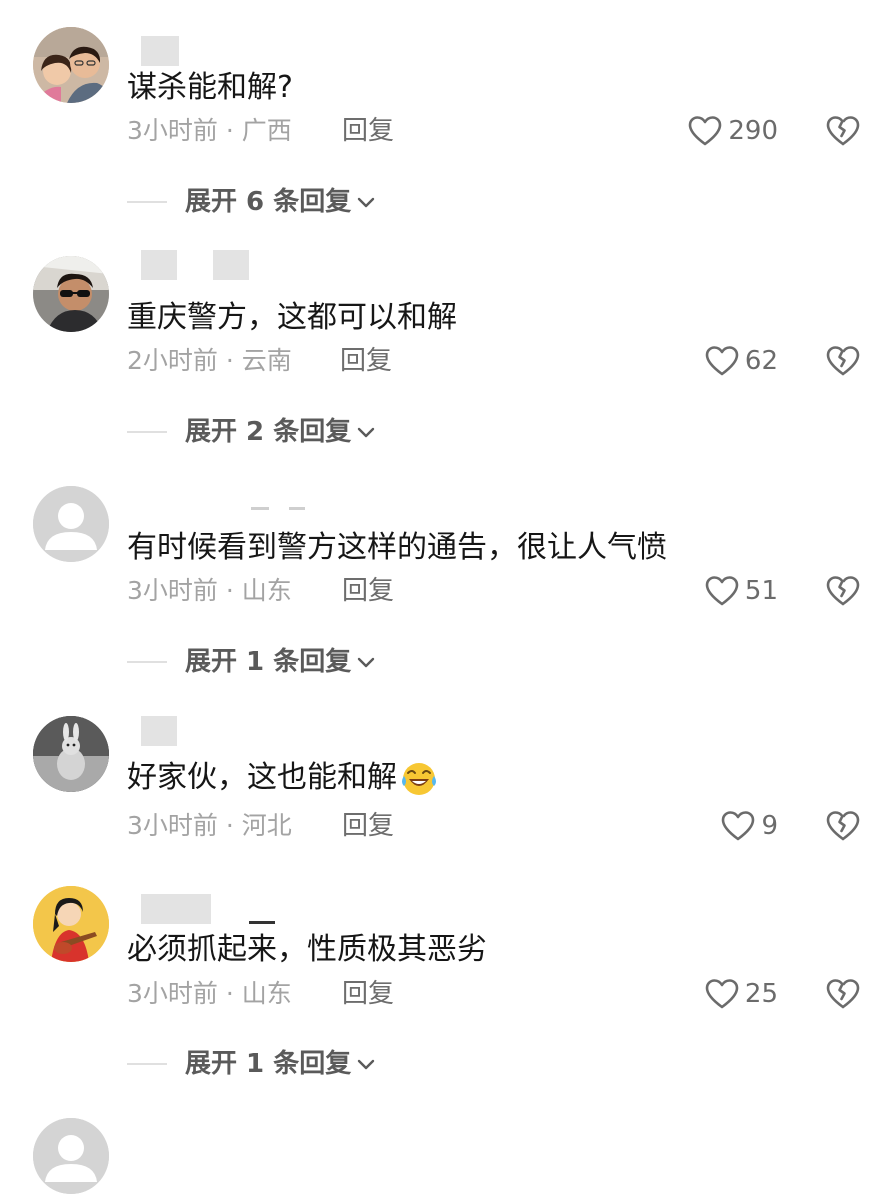 This screenshot has height=1194, width=896. I want to click on cartoon-avatar-guitarist, so click(71, 924).